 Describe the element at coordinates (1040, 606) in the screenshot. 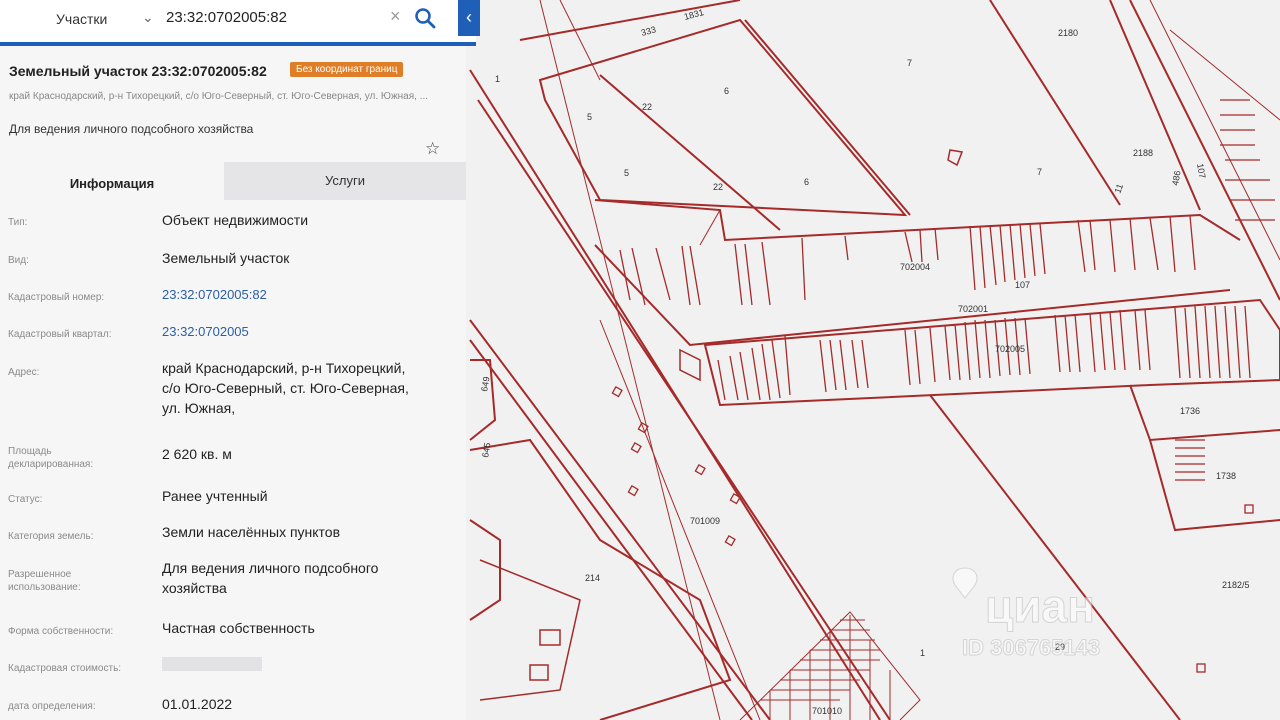

I see `watermark-brand: циан` at that location.